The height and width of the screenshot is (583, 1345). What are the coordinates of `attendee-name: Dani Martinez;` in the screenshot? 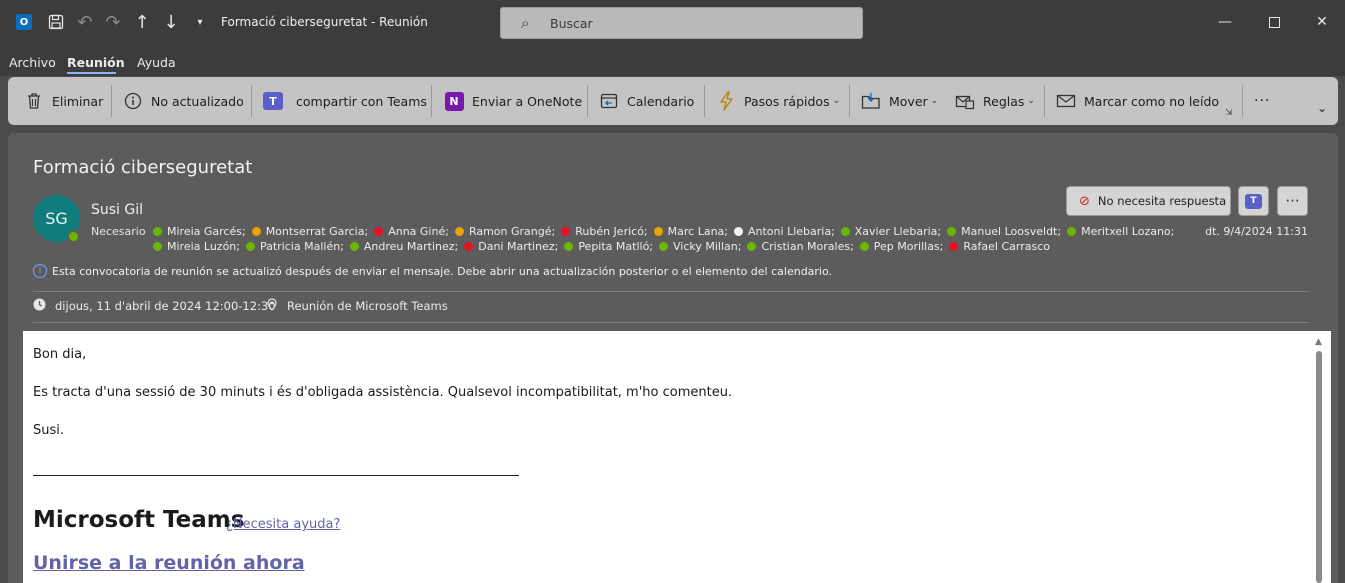 It's located at (518, 246).